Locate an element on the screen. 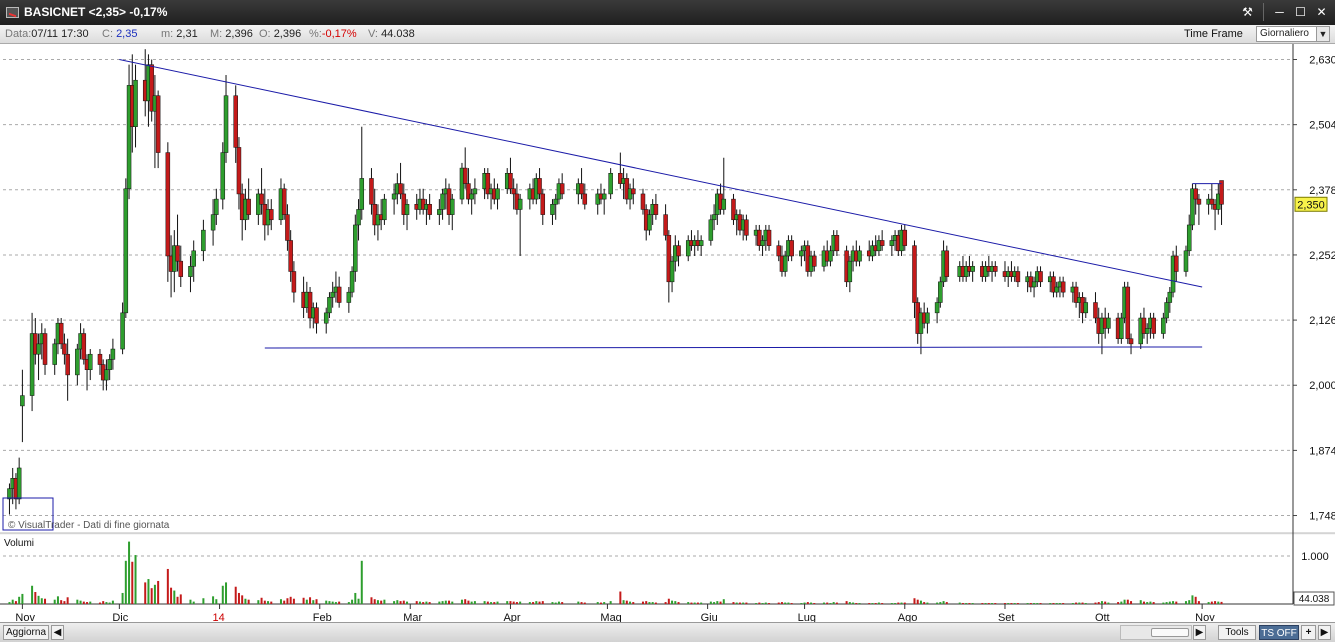 The height and width of the screenshot is (642, 1335). scroll-end-button: ▶ is located at coordinates (1324, 632).